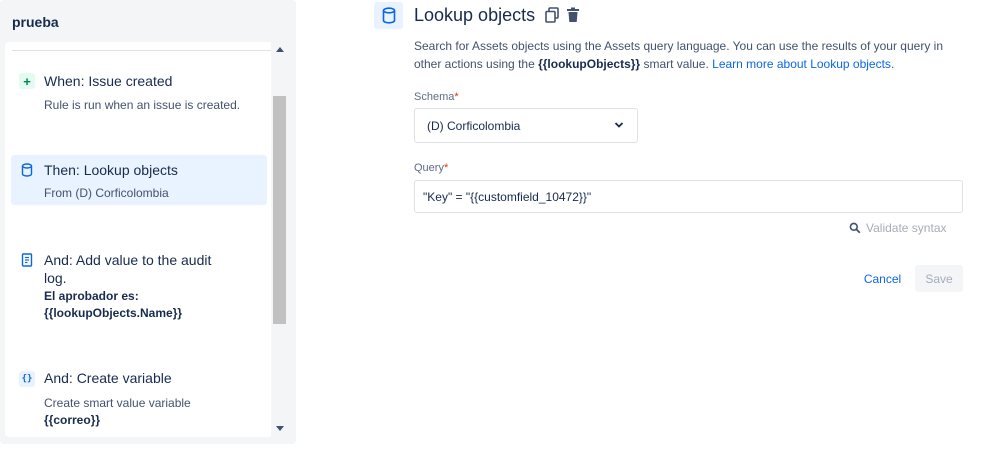 The height and width of the screenshot is (450, 986). What do you see at coordinates (27, 260) in the screenshot?
I see `audit-log-icon` at bounding box center [27, 260].